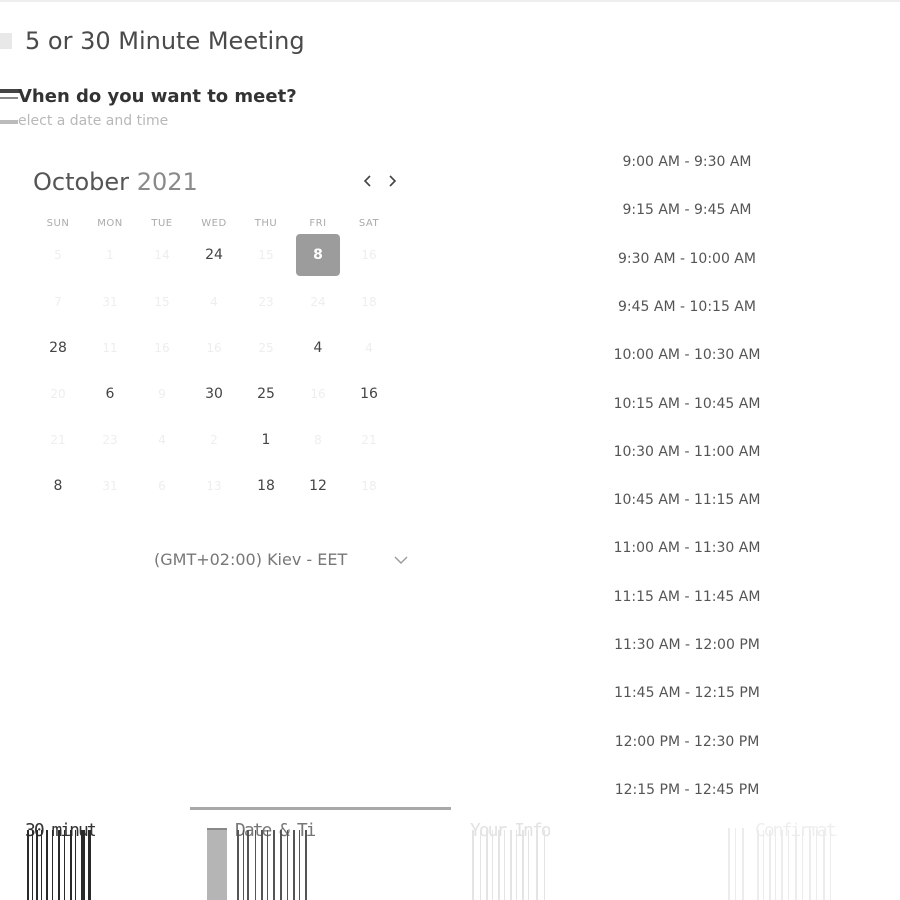 This screenshot has height=900, width=900. I want to click on calendar-day-available: 1, so click(266, 440).